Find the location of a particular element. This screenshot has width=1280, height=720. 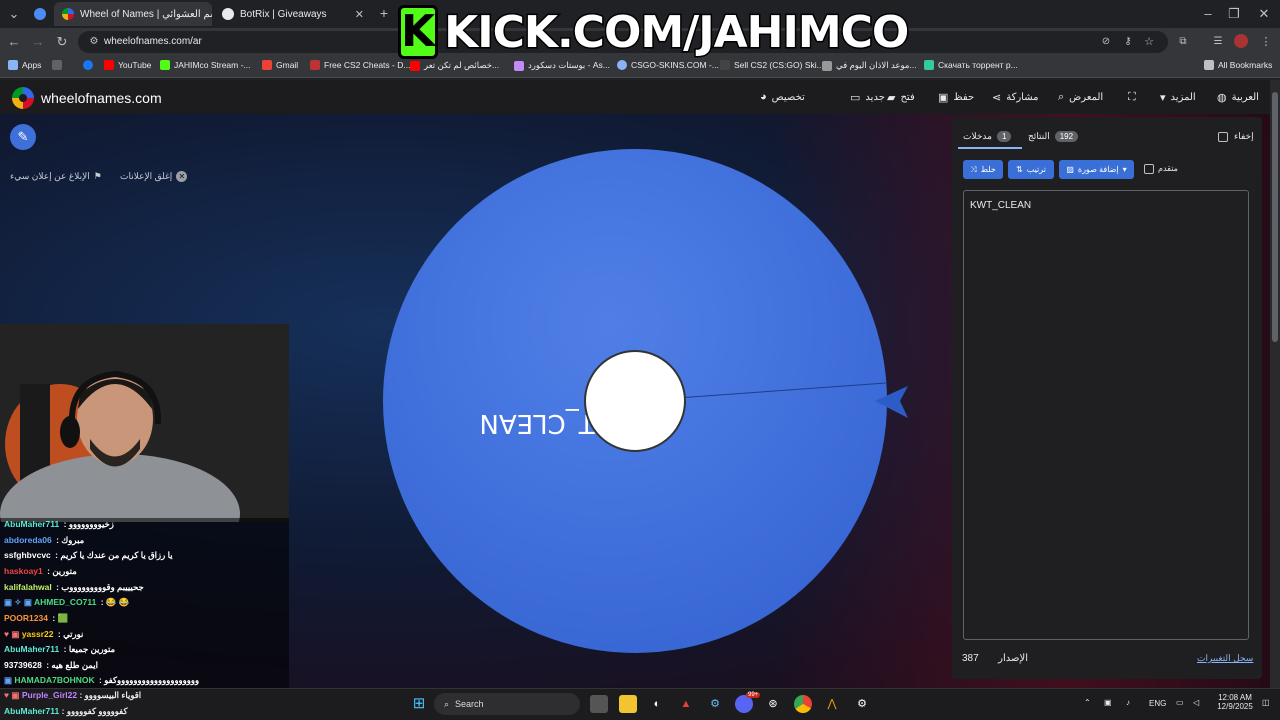

save-icon: ▣ is located at coordinates (943, 98).